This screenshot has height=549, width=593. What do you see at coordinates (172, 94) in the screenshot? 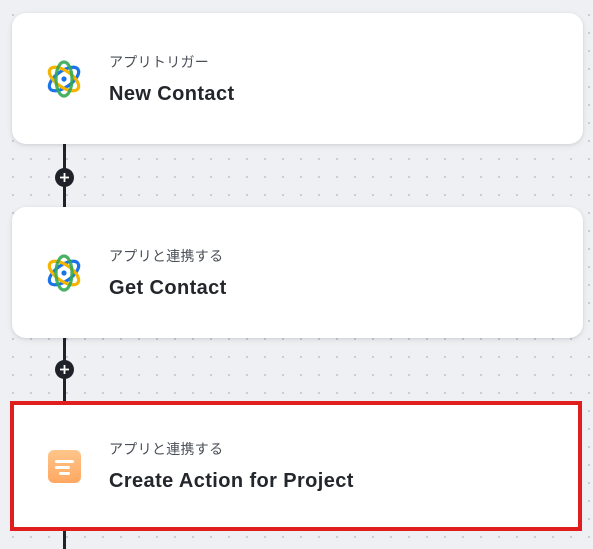
I see `step-title: New Contact` at bounding box center [172, 94].